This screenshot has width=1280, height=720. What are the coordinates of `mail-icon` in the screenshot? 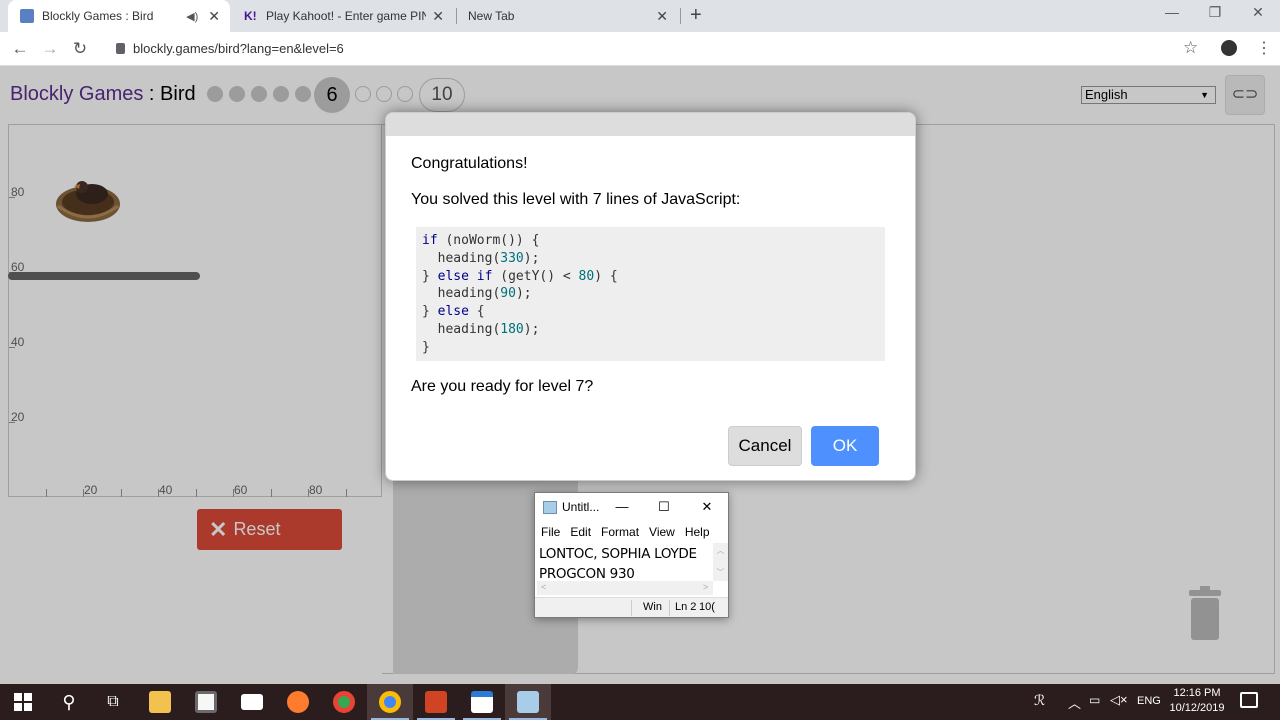 It's located at (252, 702).